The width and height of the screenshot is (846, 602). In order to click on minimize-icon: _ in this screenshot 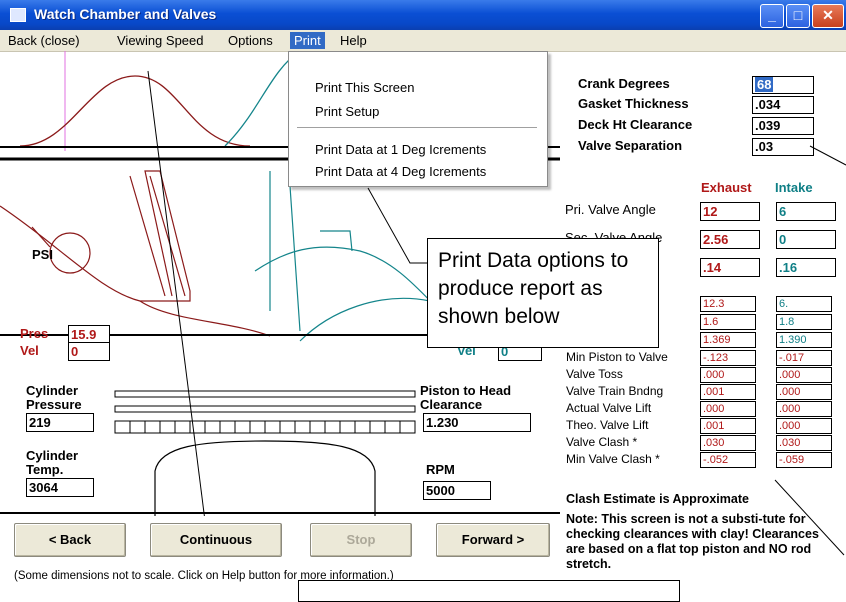, I will do `click(772, 16)`.